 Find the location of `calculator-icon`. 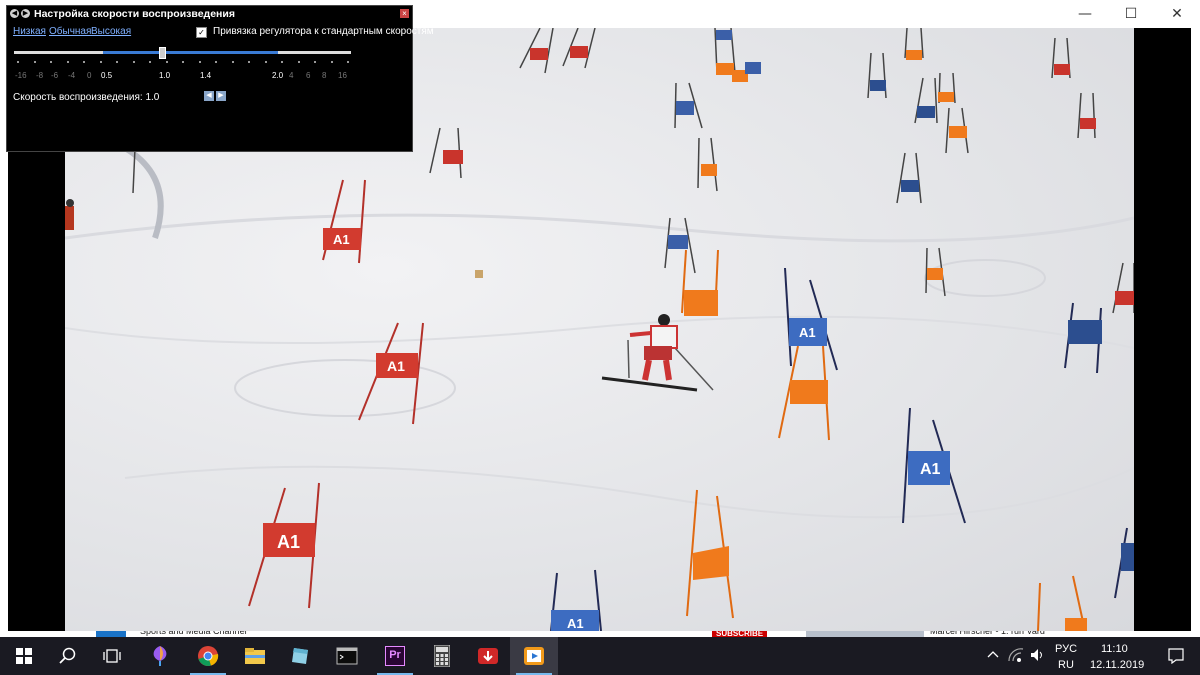

calculator-icon is located at coordinates (442, 656).